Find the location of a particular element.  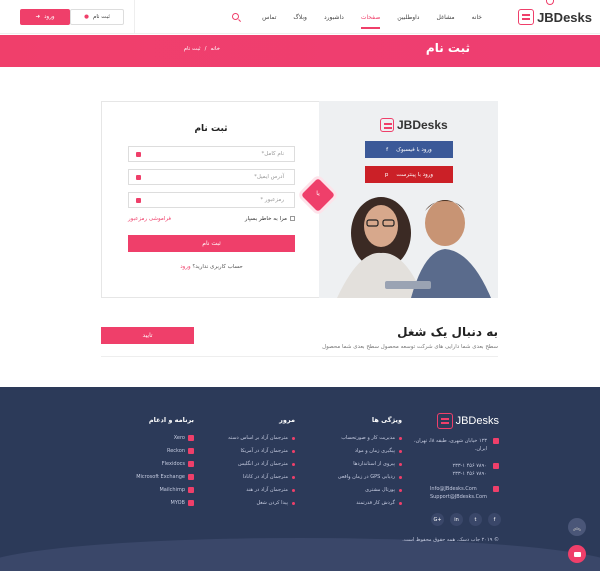

no-account-label: حساب کاربری ندارید؟ is located at coordinates (217, 267).